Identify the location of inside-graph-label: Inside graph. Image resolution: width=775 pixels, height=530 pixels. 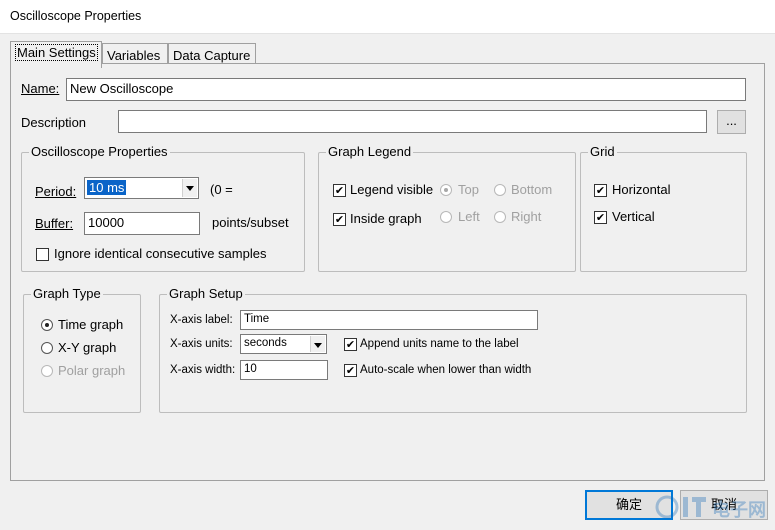
(386, 218).